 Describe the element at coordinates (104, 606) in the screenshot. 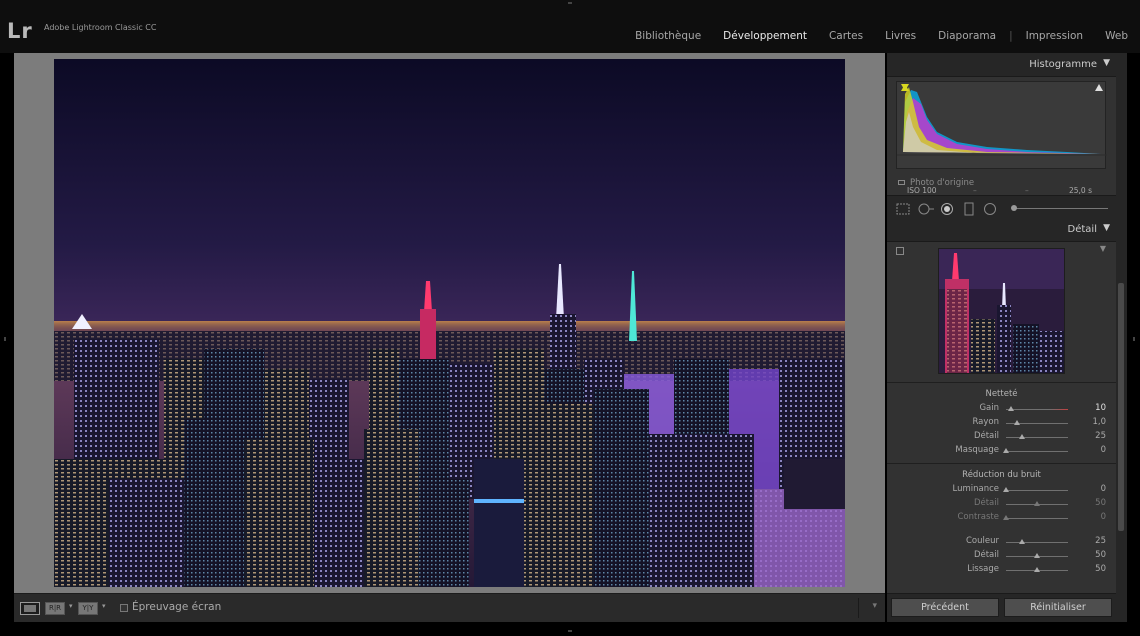

I see `before-after-swap-dropdown-icon: ▾` at that location.